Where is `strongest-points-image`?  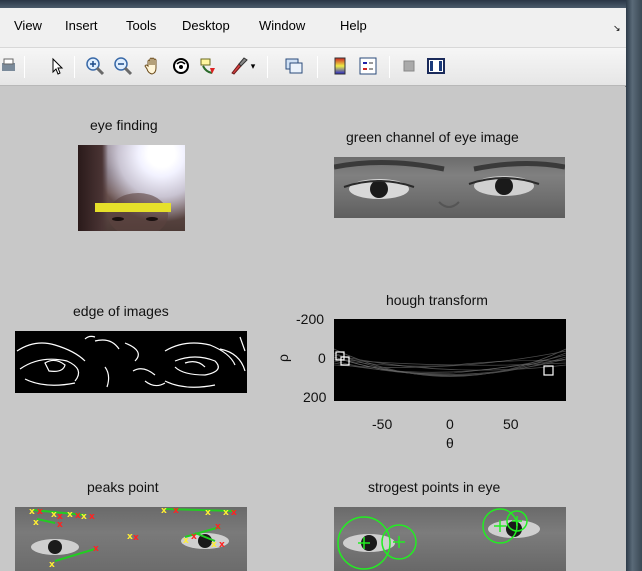
strongest-points-image is located at coordinates (450, 539).